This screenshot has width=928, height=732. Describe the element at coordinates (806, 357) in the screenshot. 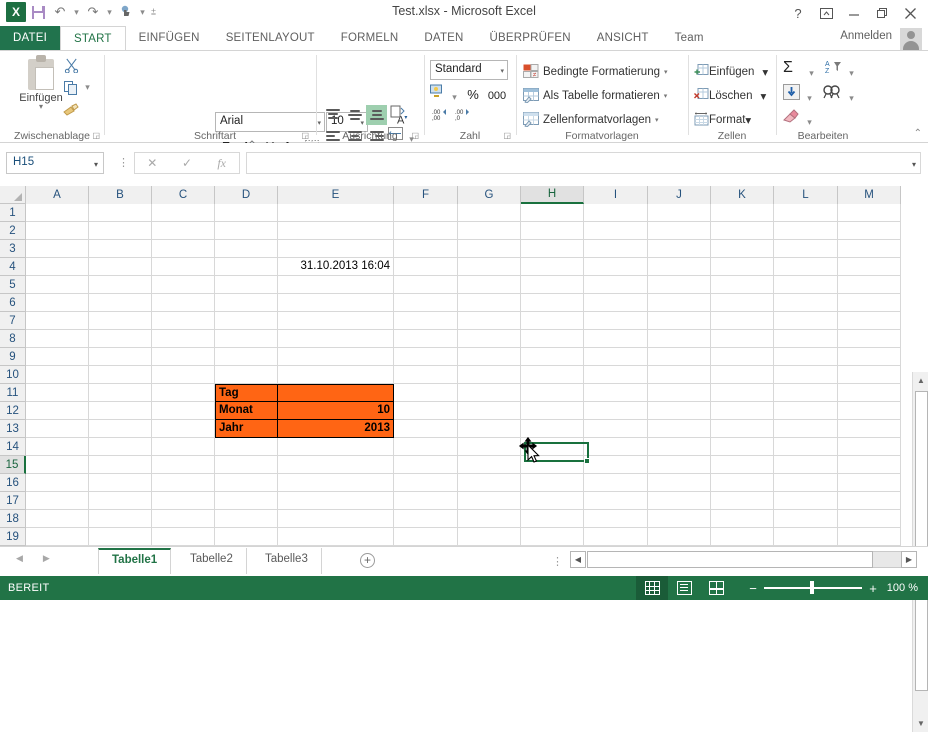

I see `cell-l9` at that location.